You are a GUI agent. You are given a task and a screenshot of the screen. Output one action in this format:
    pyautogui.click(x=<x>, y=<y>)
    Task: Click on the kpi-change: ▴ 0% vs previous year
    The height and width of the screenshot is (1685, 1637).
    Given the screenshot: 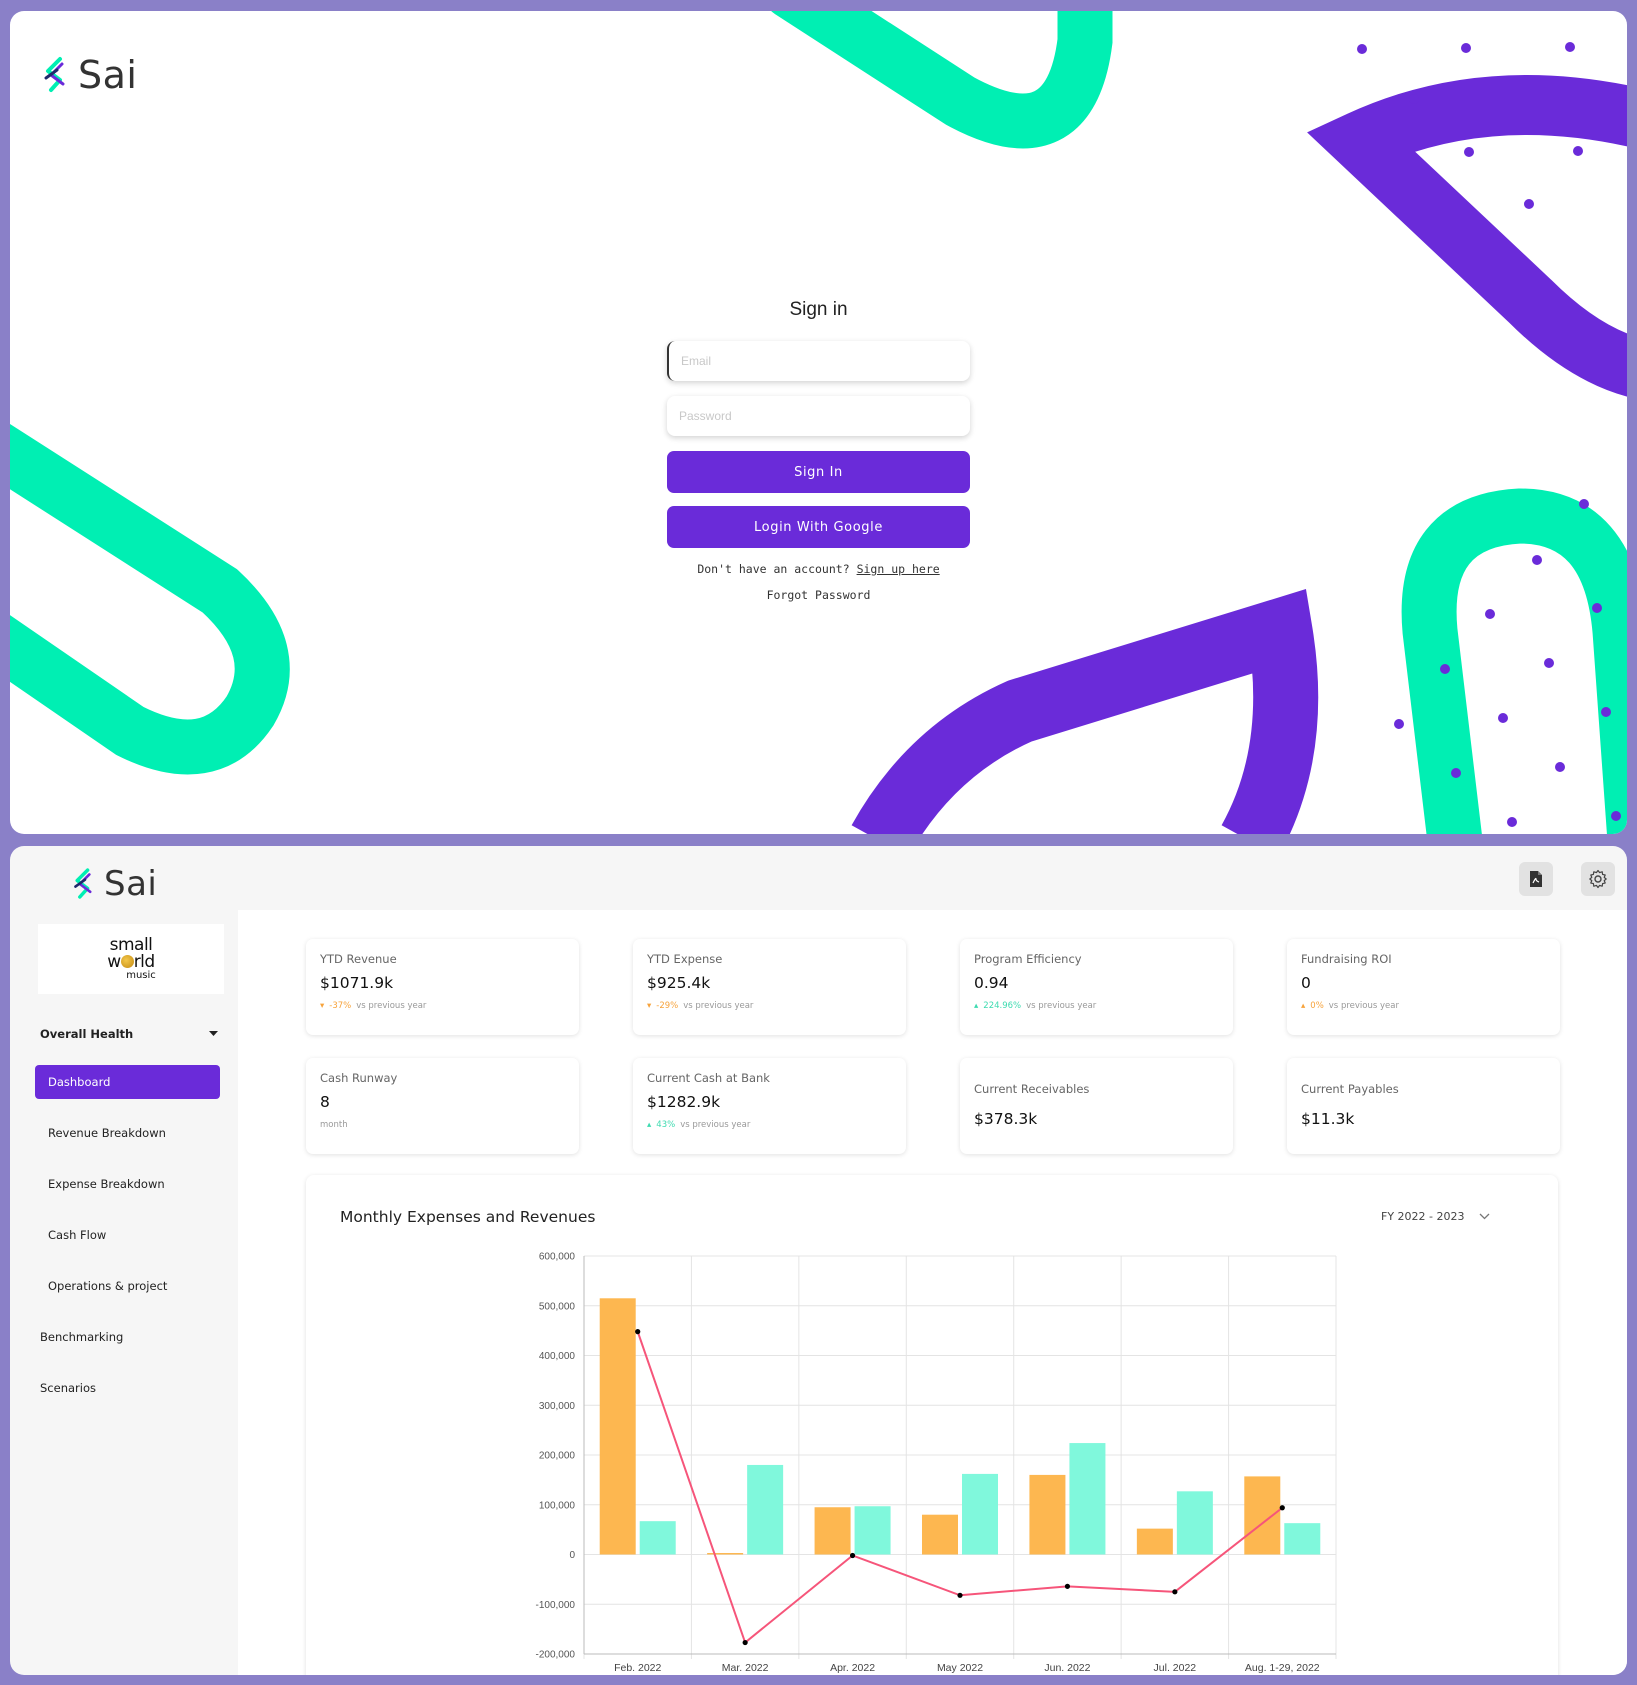 What is the action you would take?
    pyautogui.click(x=1423, y=1006)
    